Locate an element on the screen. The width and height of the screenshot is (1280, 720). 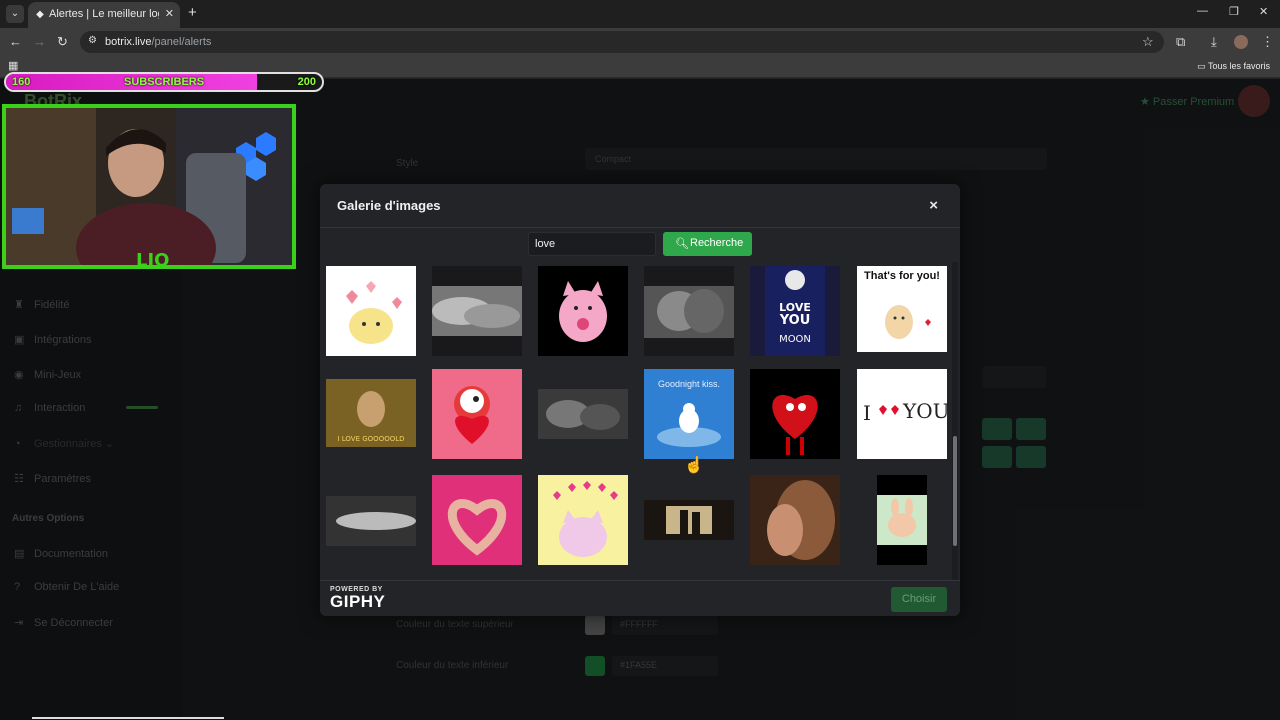
gif-bird-heart is located at coordinates (472, 415).